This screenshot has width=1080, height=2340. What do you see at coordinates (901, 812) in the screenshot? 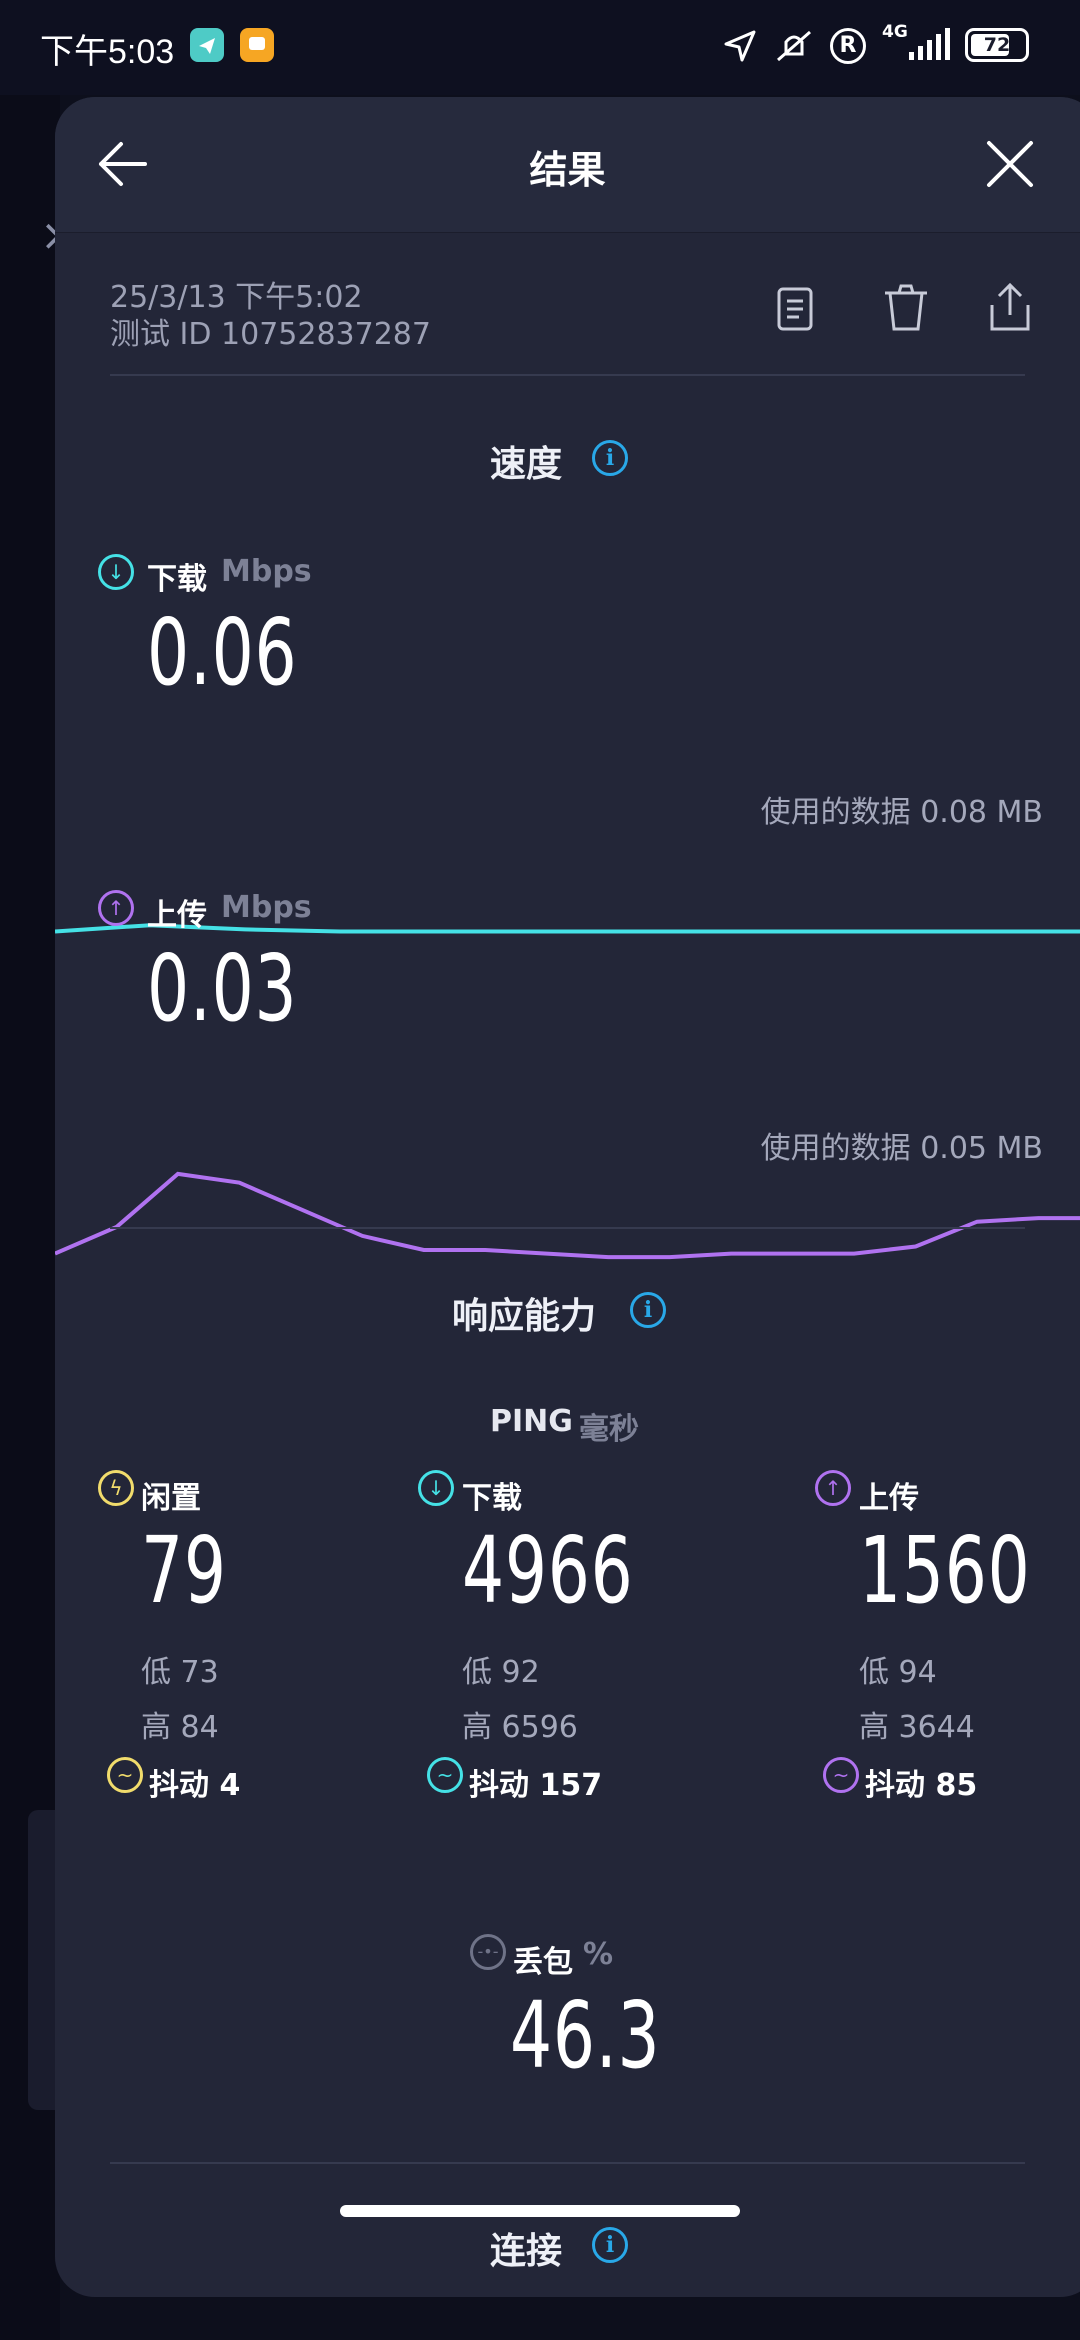
I see `download-data-used: 使用的数据 0.08 MB` at bounding box center [901, 812].